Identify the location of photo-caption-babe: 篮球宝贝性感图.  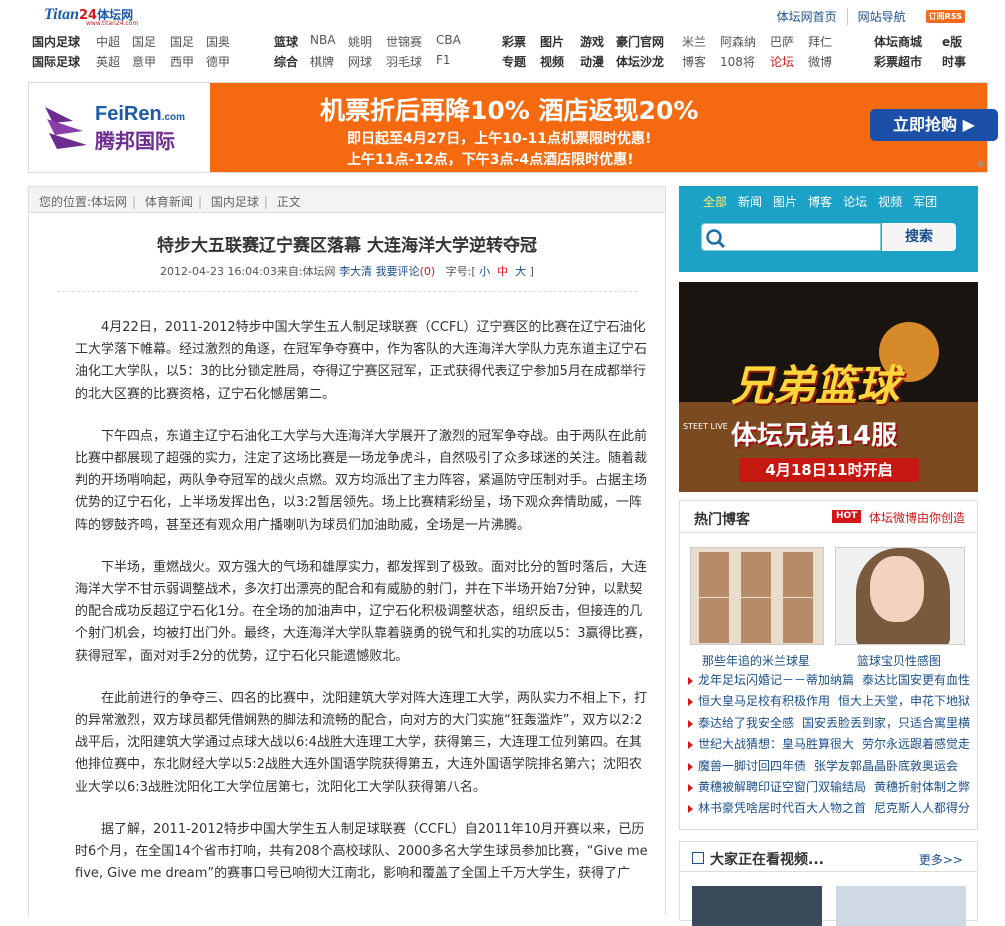
(899, 660).